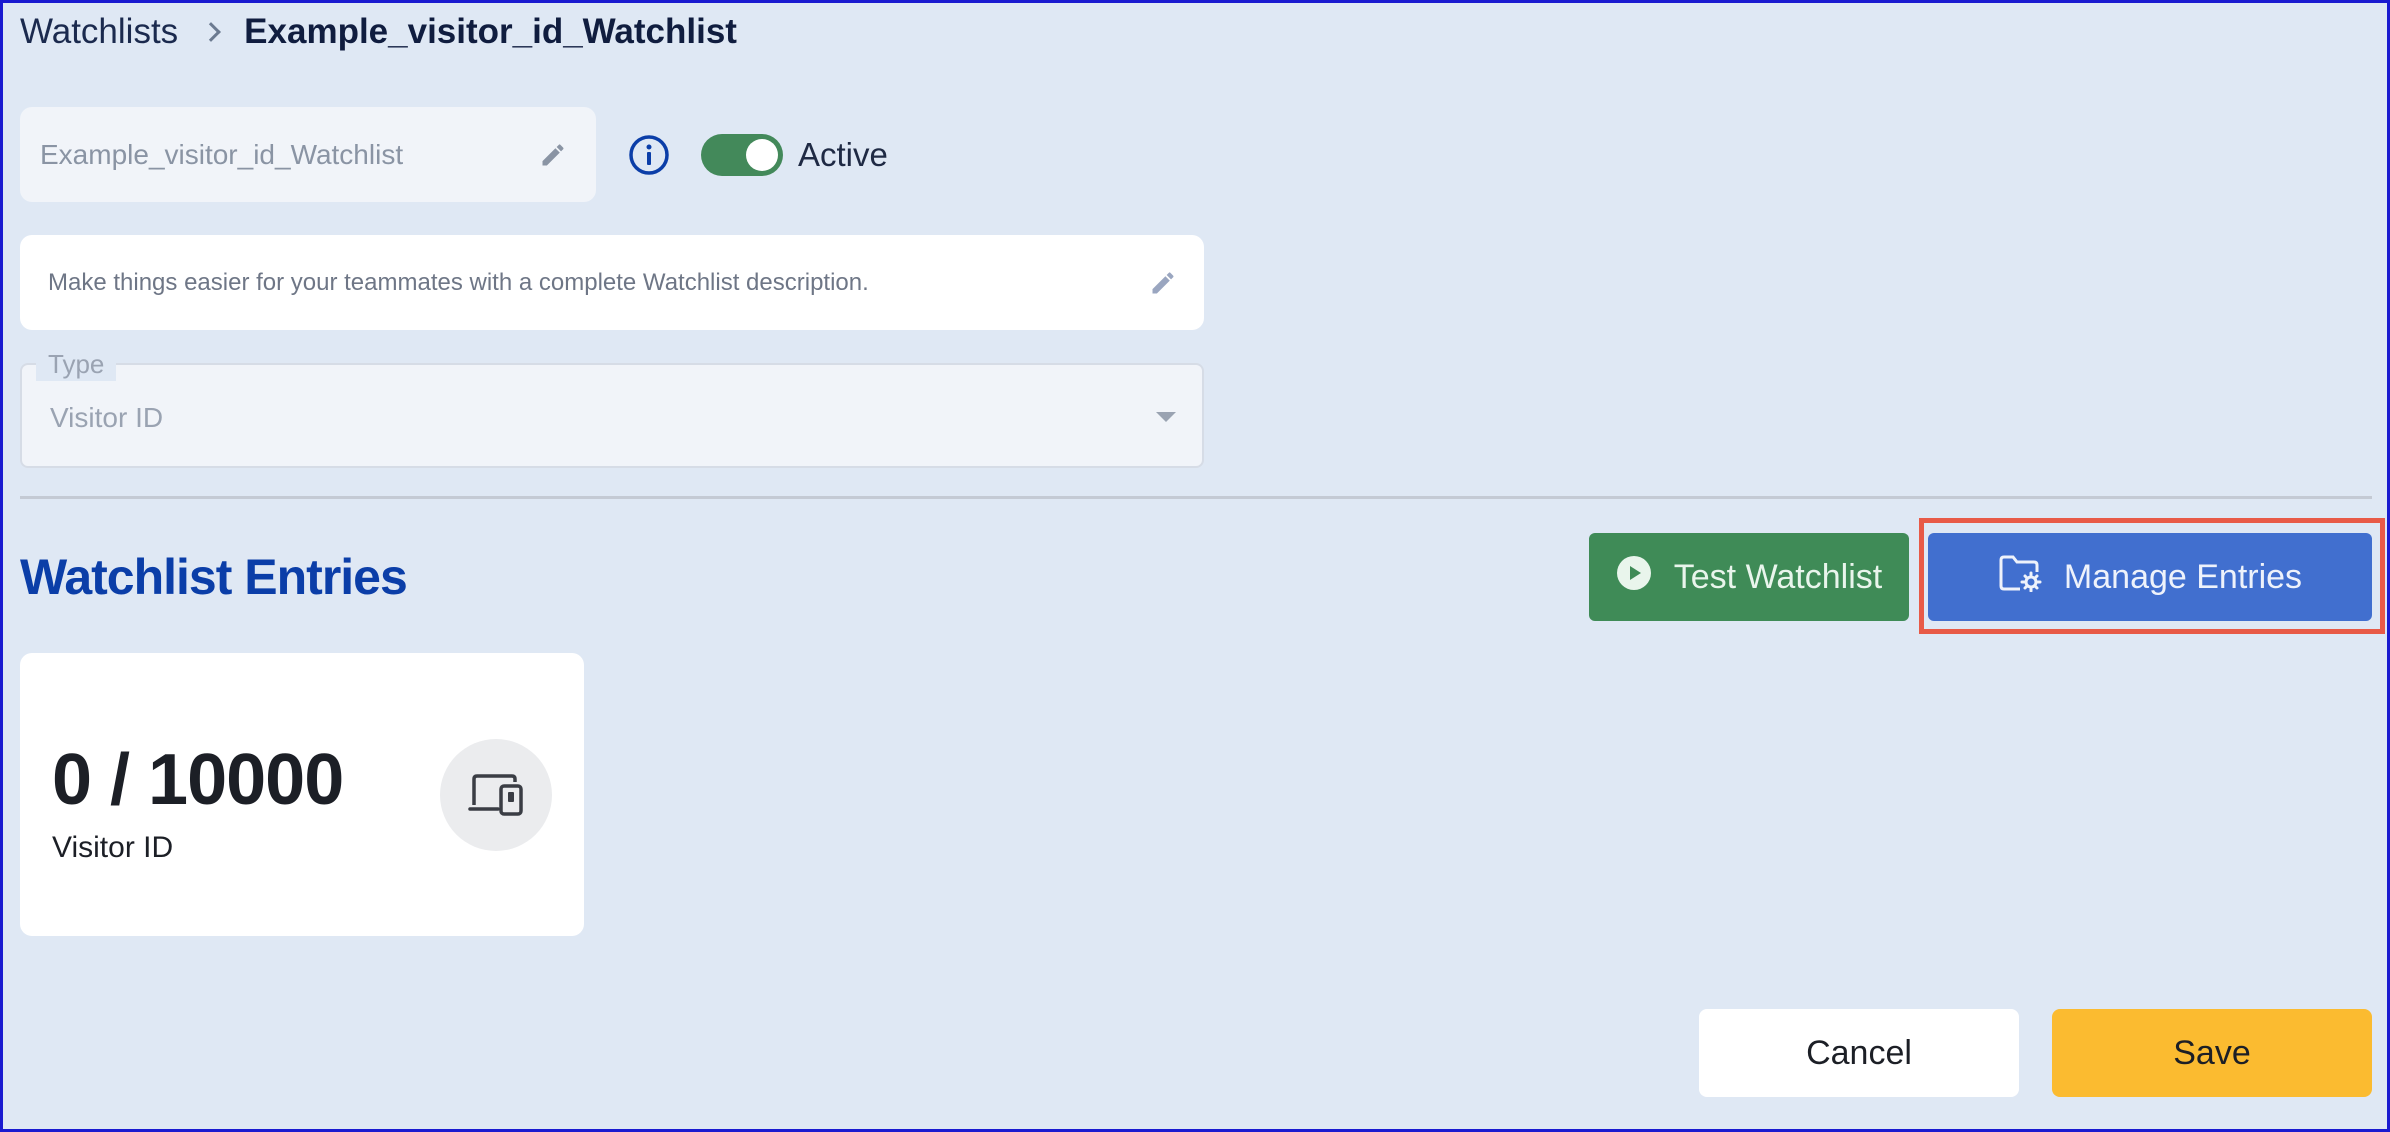 Image resolution: width=2390 pixels, height=1132 pixels. What do you see at coordinates (113, 847) in the screenshot?
I see `entries-count-label: Visitor ID` at bounding box center [113, 847].